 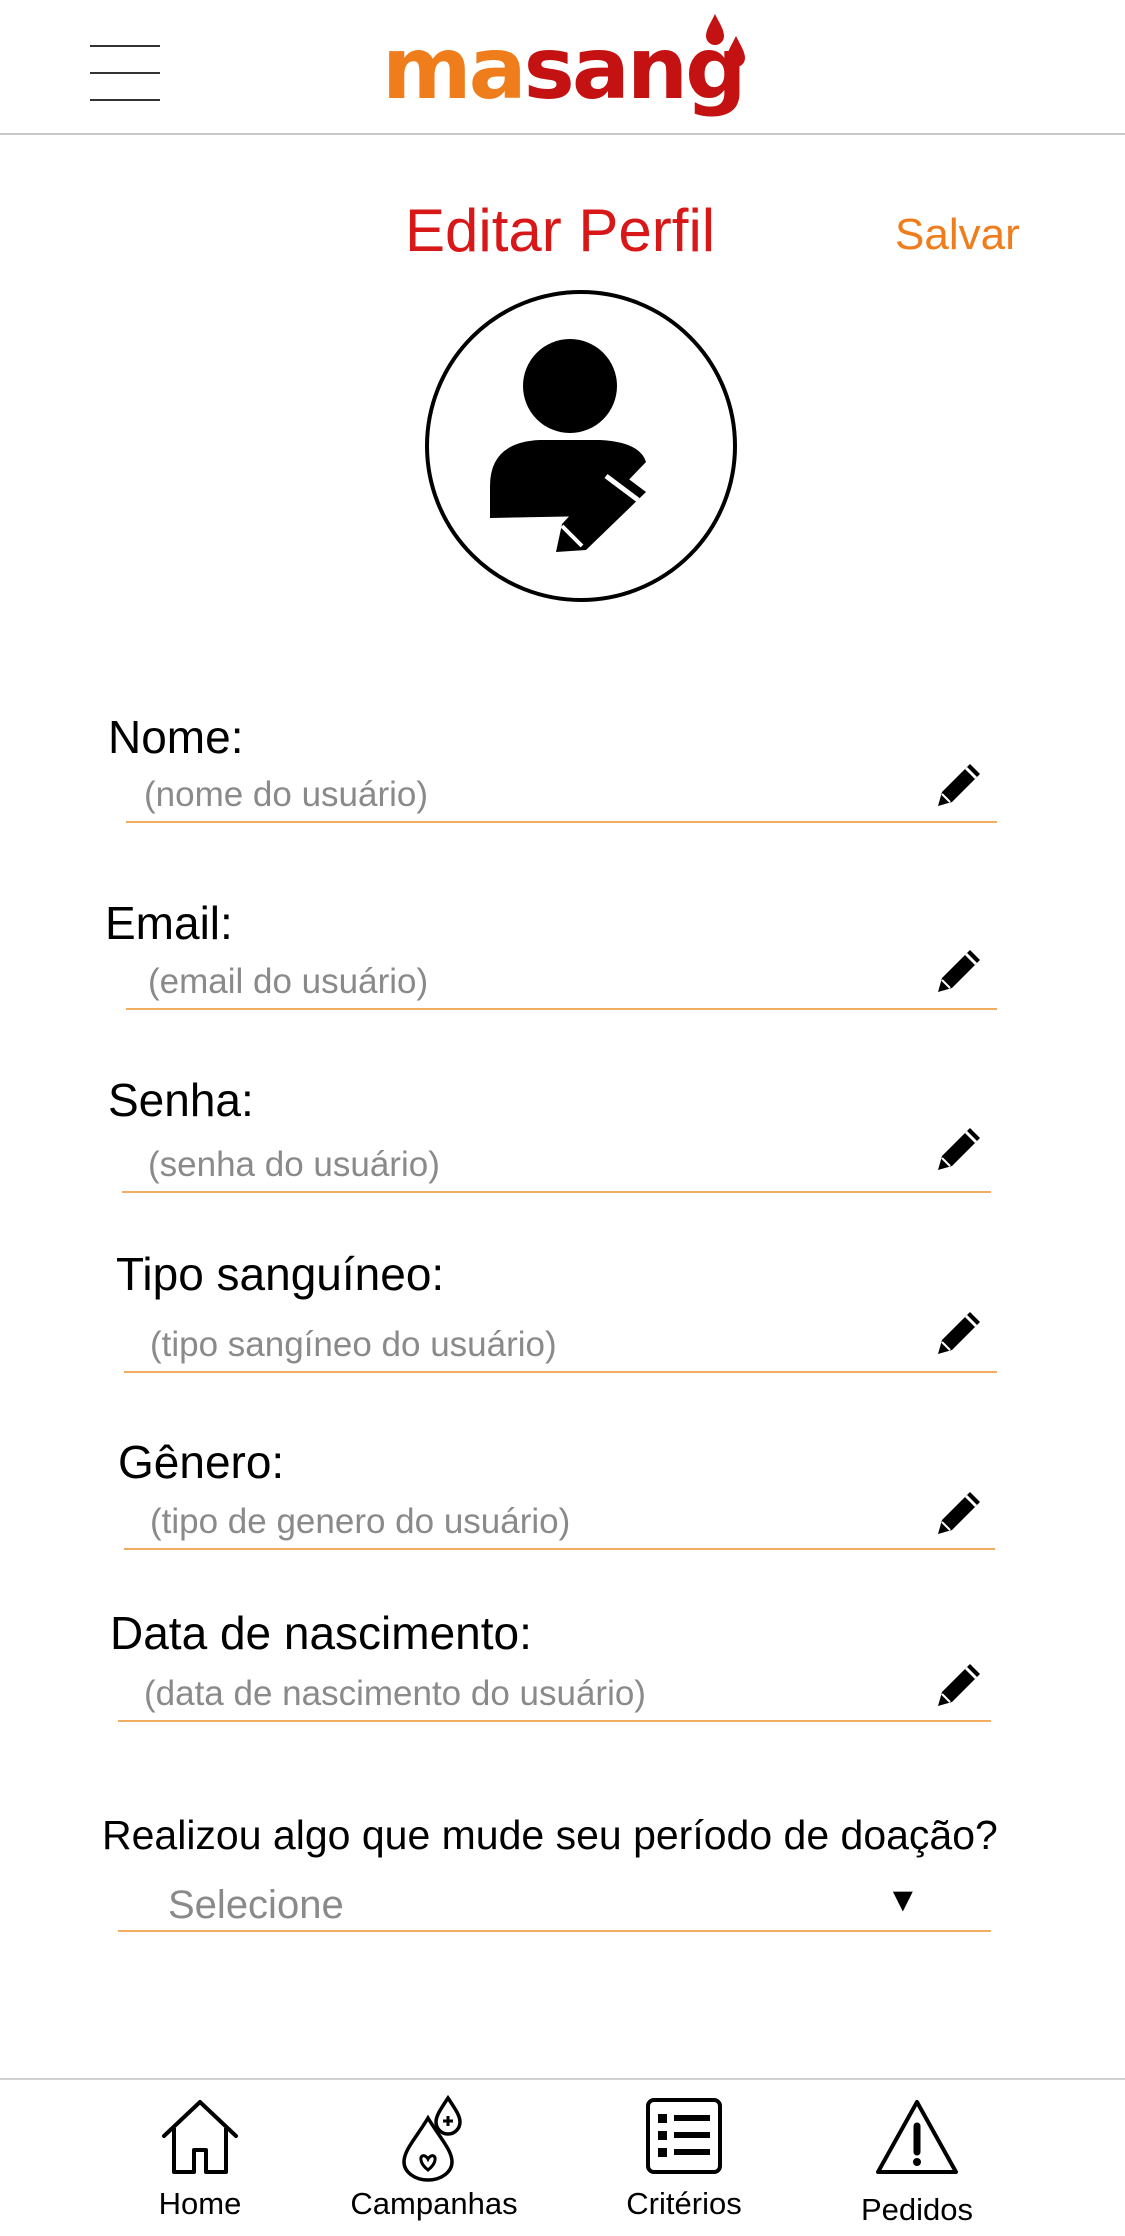 I want to click on nav-requests: Pedidos, so click(x=917, y=2158).